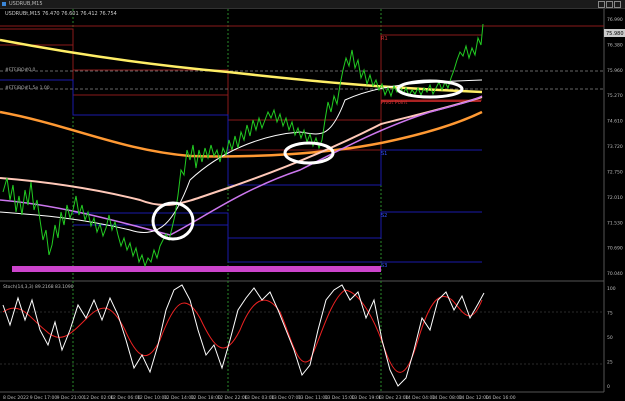 This screenshot has height=401, width=625. What do you see at coordinates (20, 70) in the screenshot?
I see `fibo-label-0: #FTFIBO#0.0` at bounding box center [20, 70].